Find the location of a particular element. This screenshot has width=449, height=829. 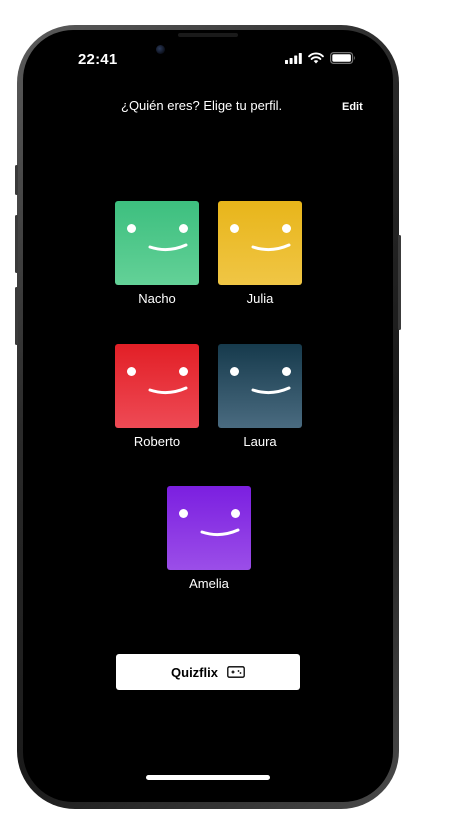

battery-icon is located at coordinates (342, 58).